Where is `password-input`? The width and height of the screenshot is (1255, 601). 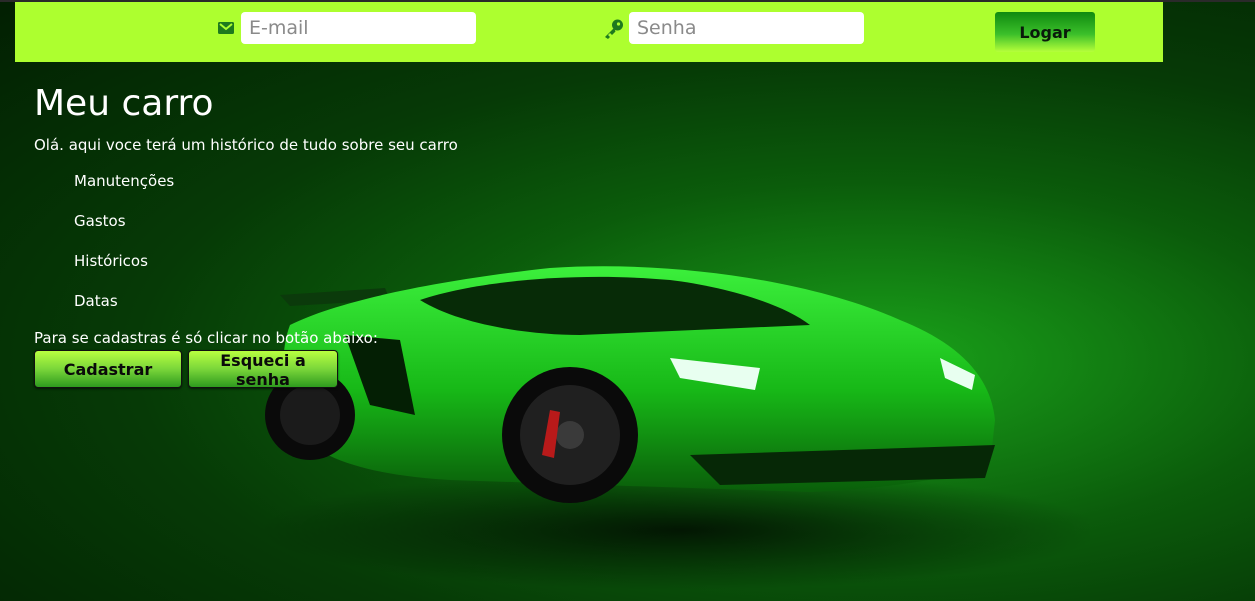 password-input is located at coordinates (746, 28).